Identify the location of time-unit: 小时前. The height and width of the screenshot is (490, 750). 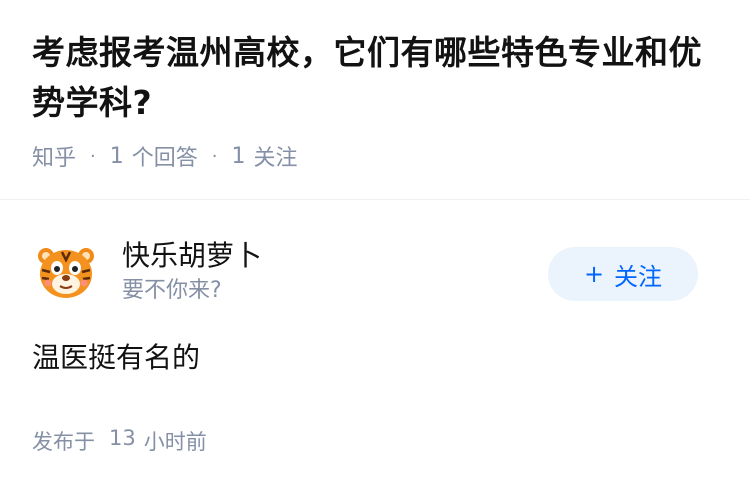
(175, 442).